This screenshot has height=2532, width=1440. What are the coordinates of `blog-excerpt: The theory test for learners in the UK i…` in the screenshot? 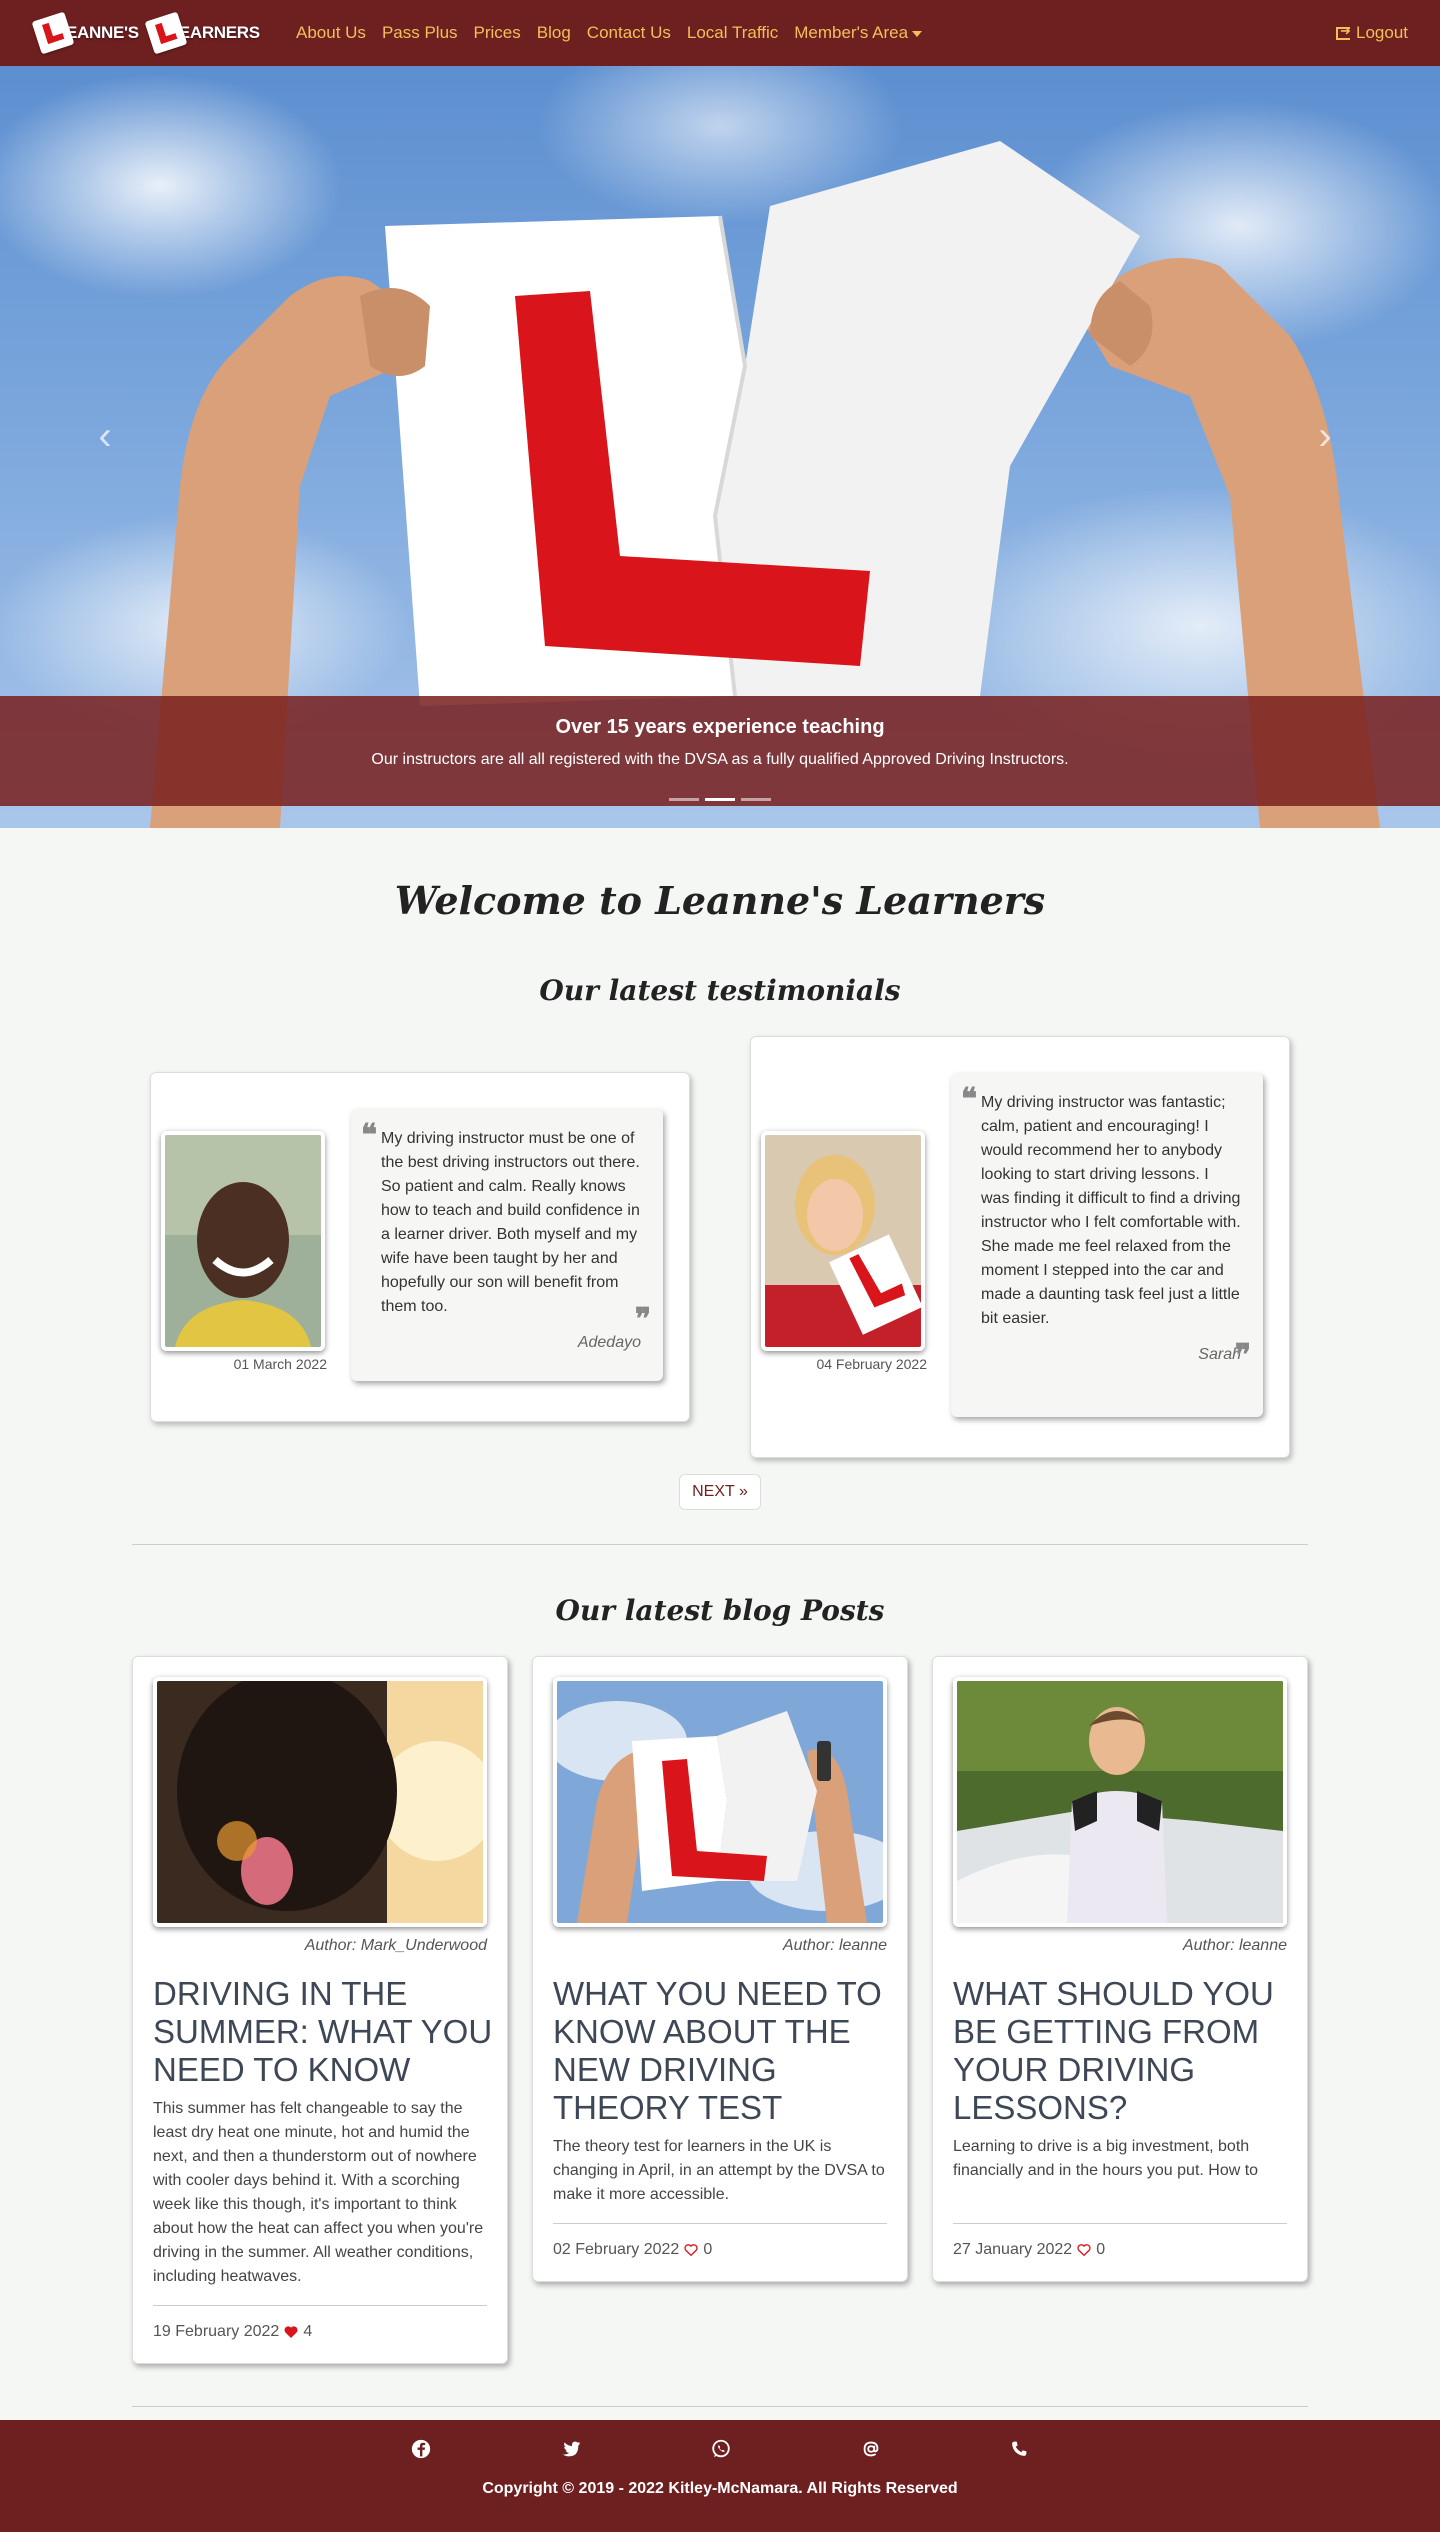 It's located at (719, 2170).